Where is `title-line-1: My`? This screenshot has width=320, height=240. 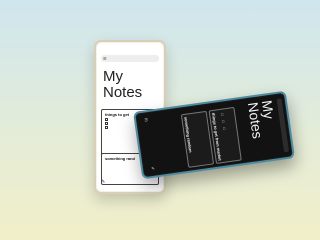 title-line-1: My is located at coordinates (113, 76).